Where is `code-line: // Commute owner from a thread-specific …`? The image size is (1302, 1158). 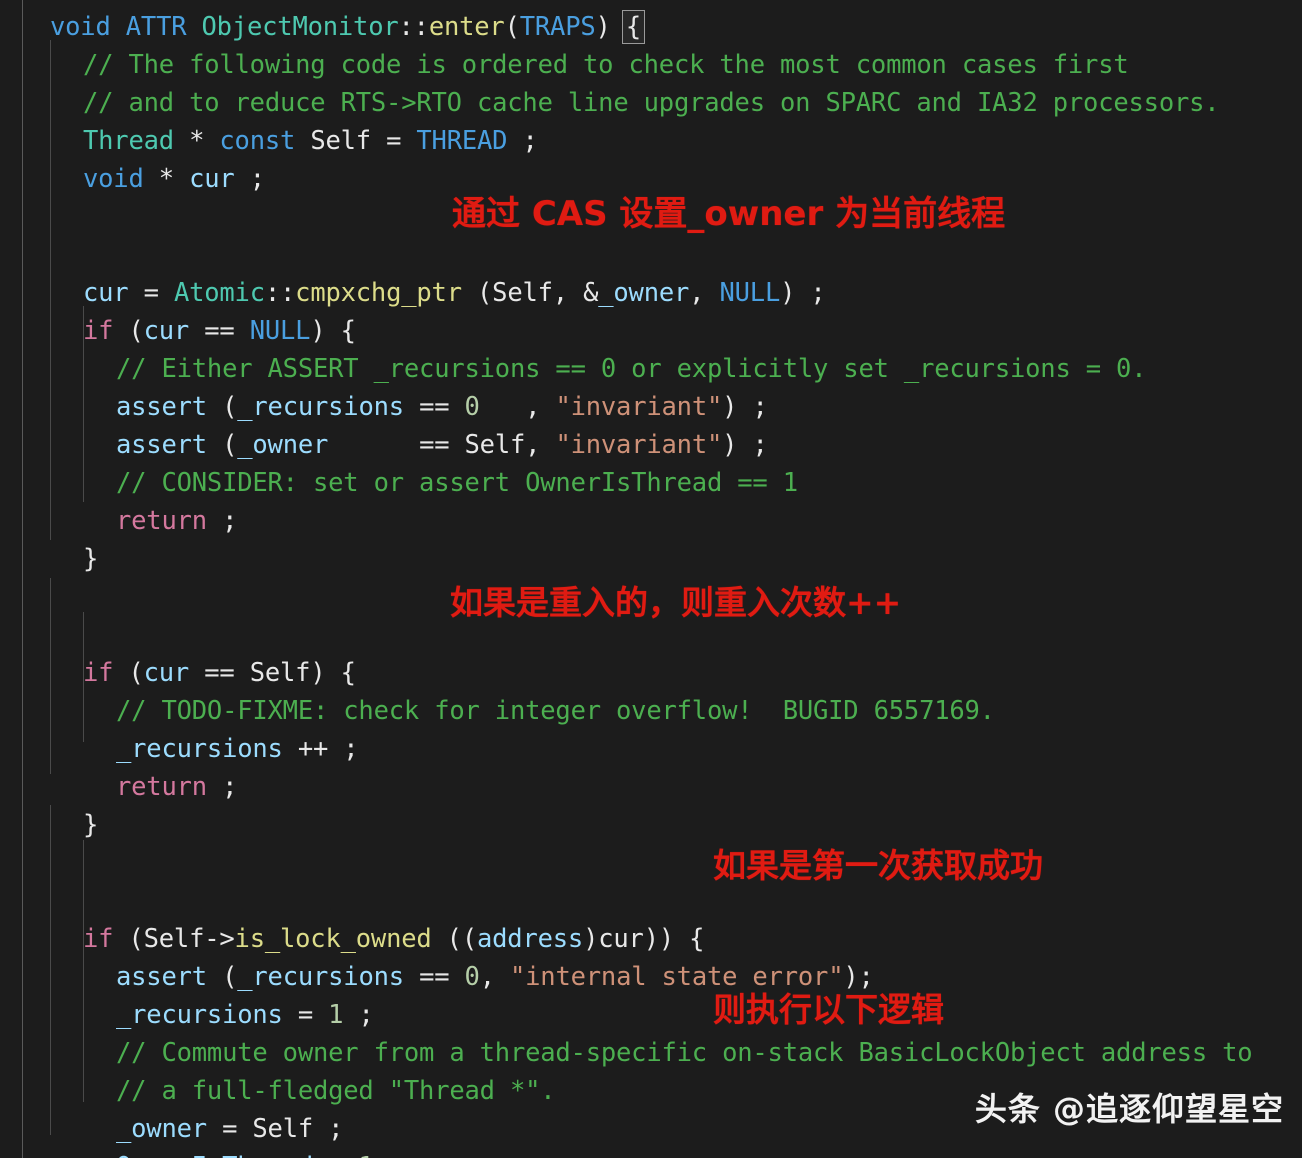 code-line: // Commute owner from a thread-specific … is located at coordinates (651, 1053).